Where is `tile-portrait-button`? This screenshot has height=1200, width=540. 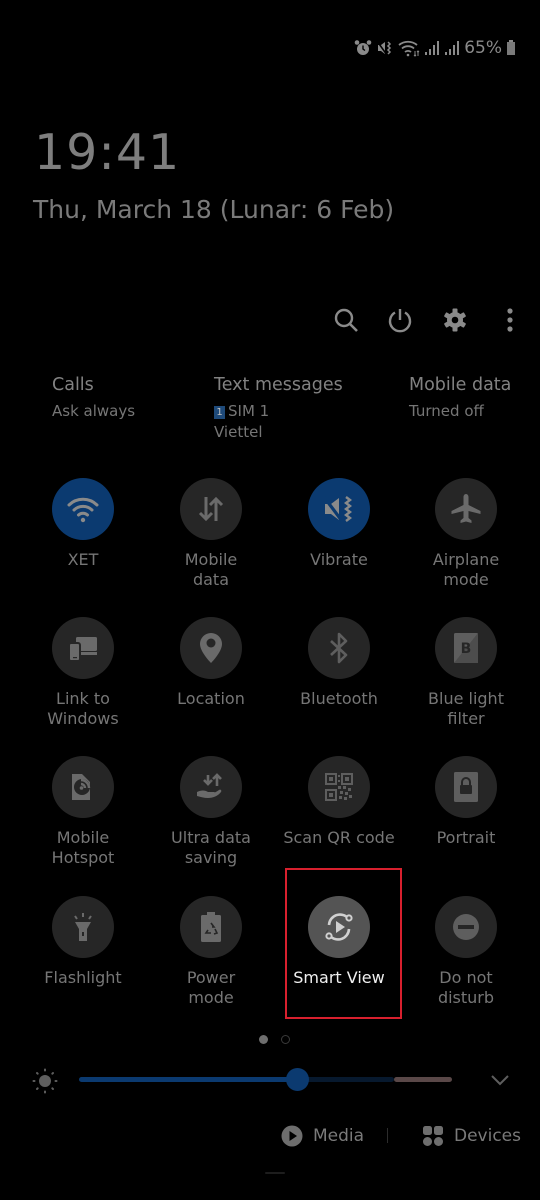
tile-portrait-button is located at coordinates (466, 787).